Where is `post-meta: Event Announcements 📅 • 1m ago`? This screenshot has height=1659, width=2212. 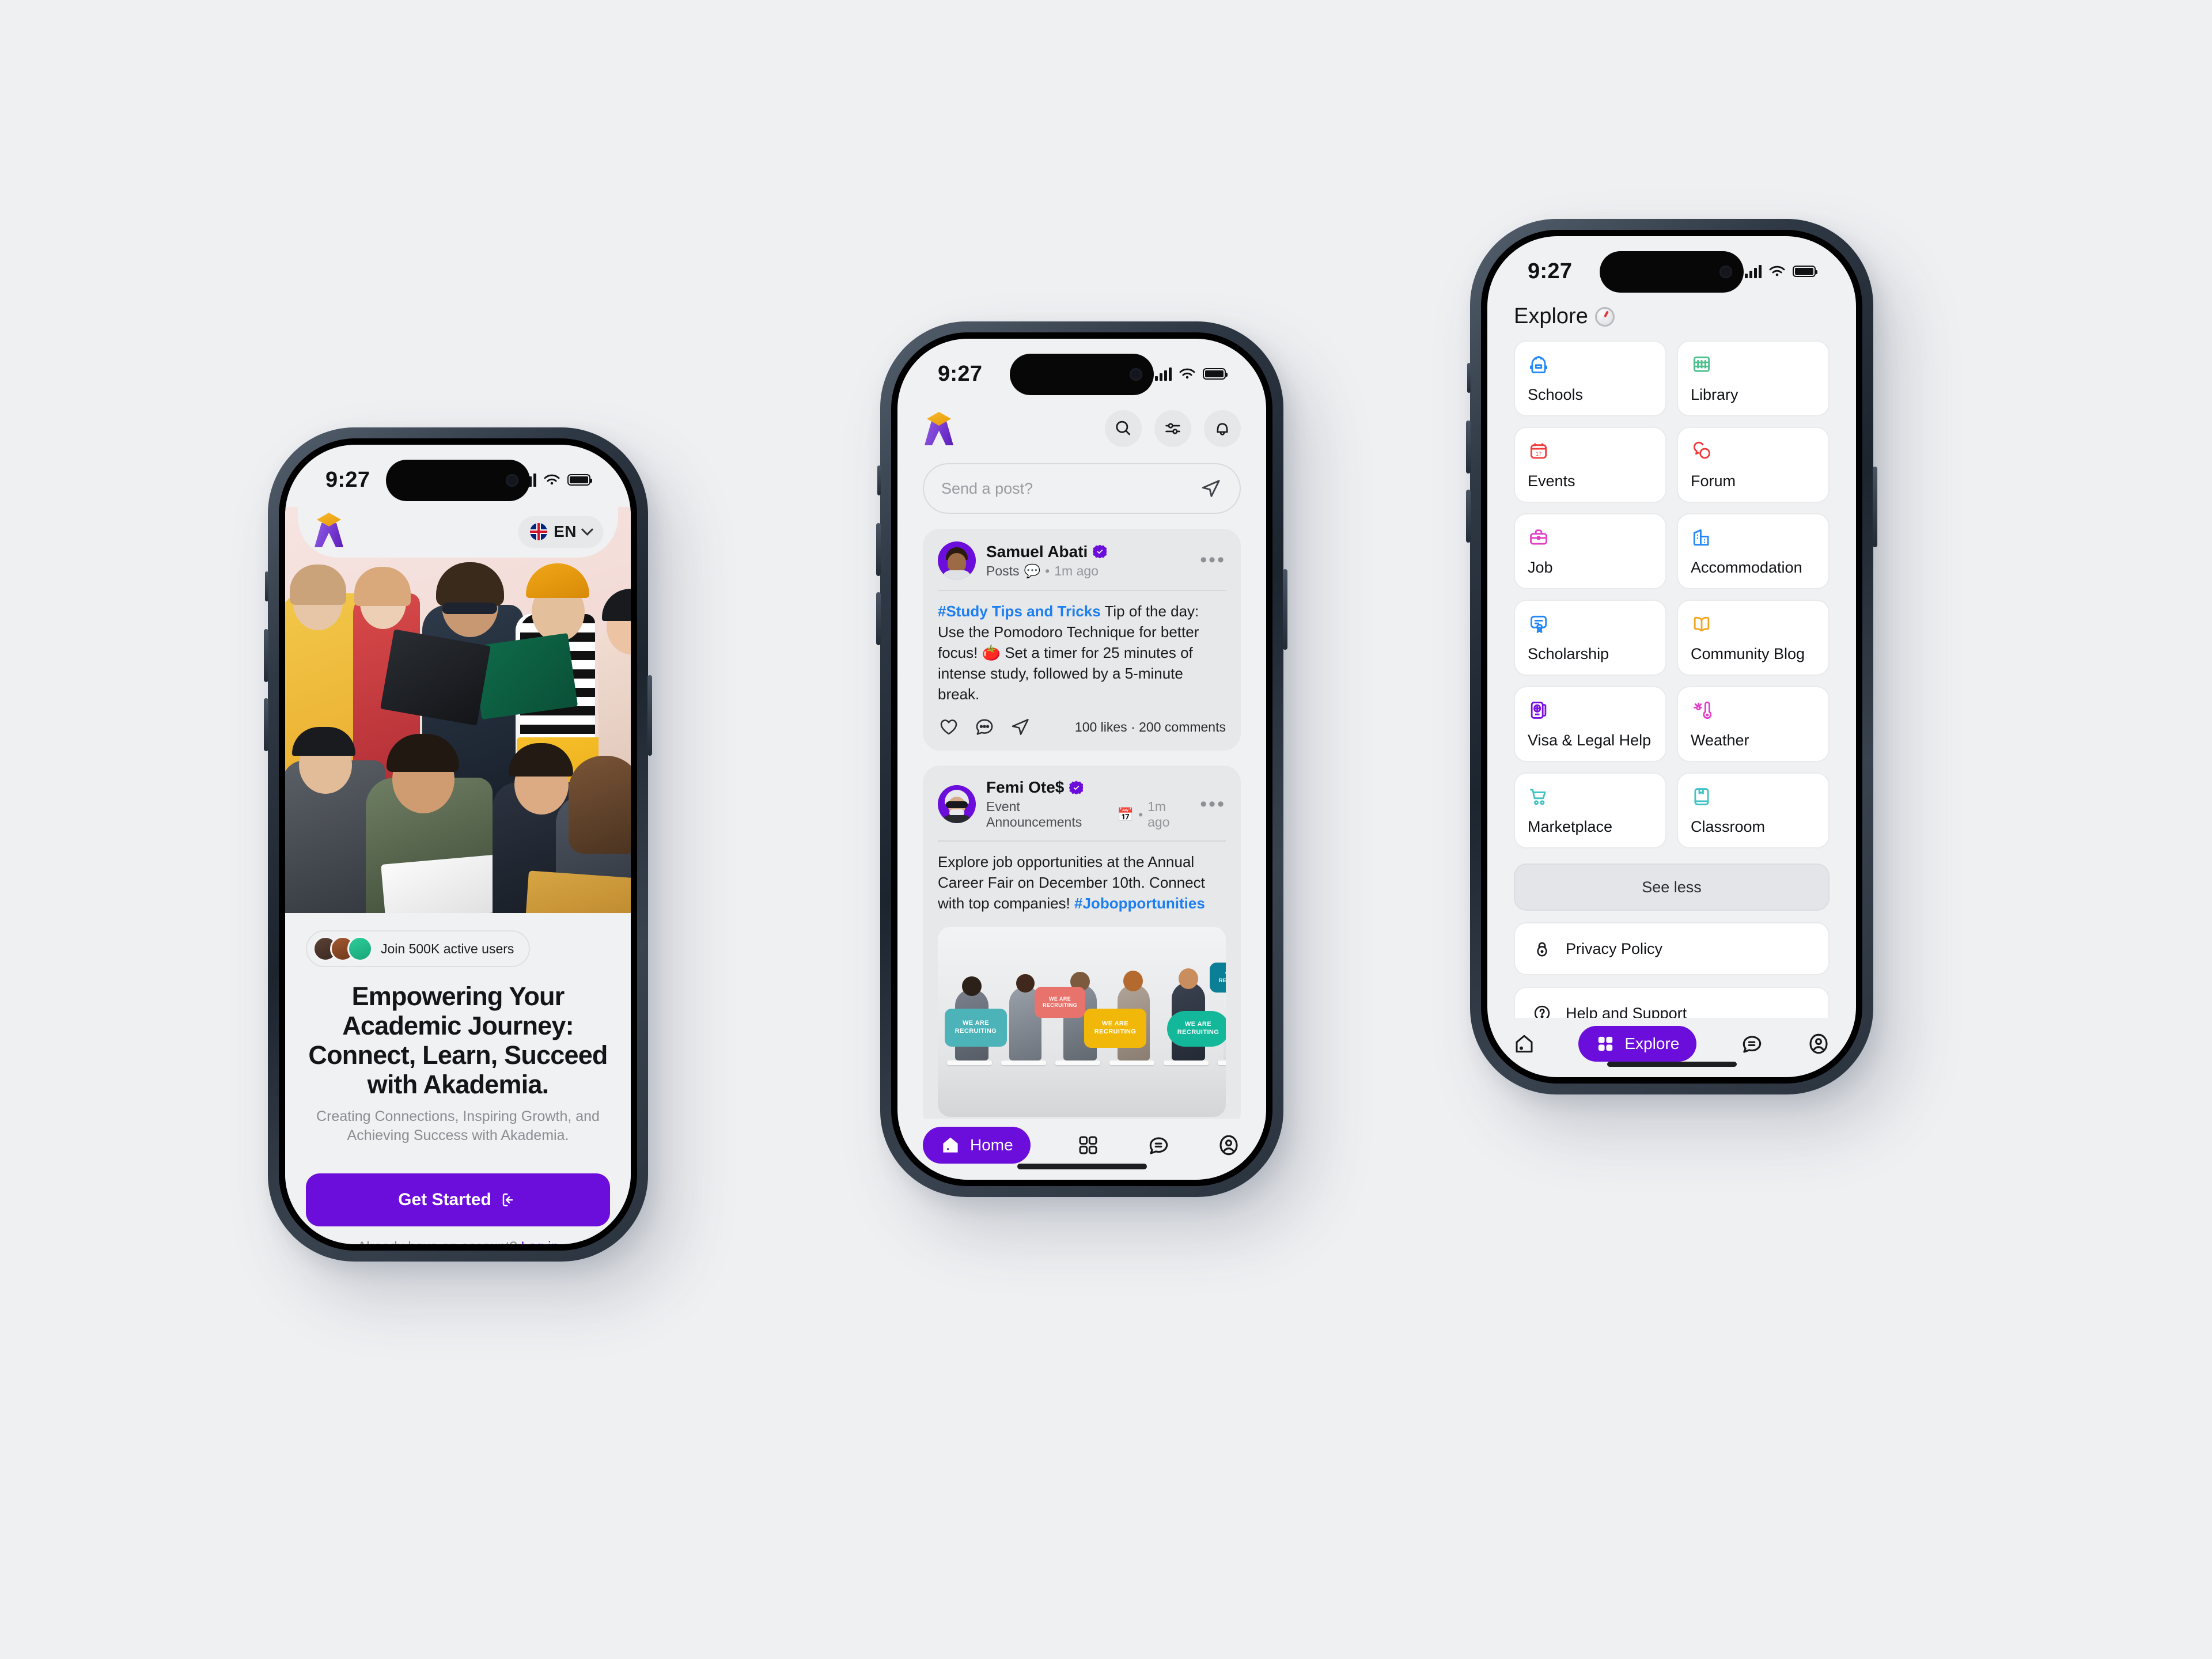
post-meta: Event Announcements 📅 • 1m ago is located at coordinates (1088, 814).